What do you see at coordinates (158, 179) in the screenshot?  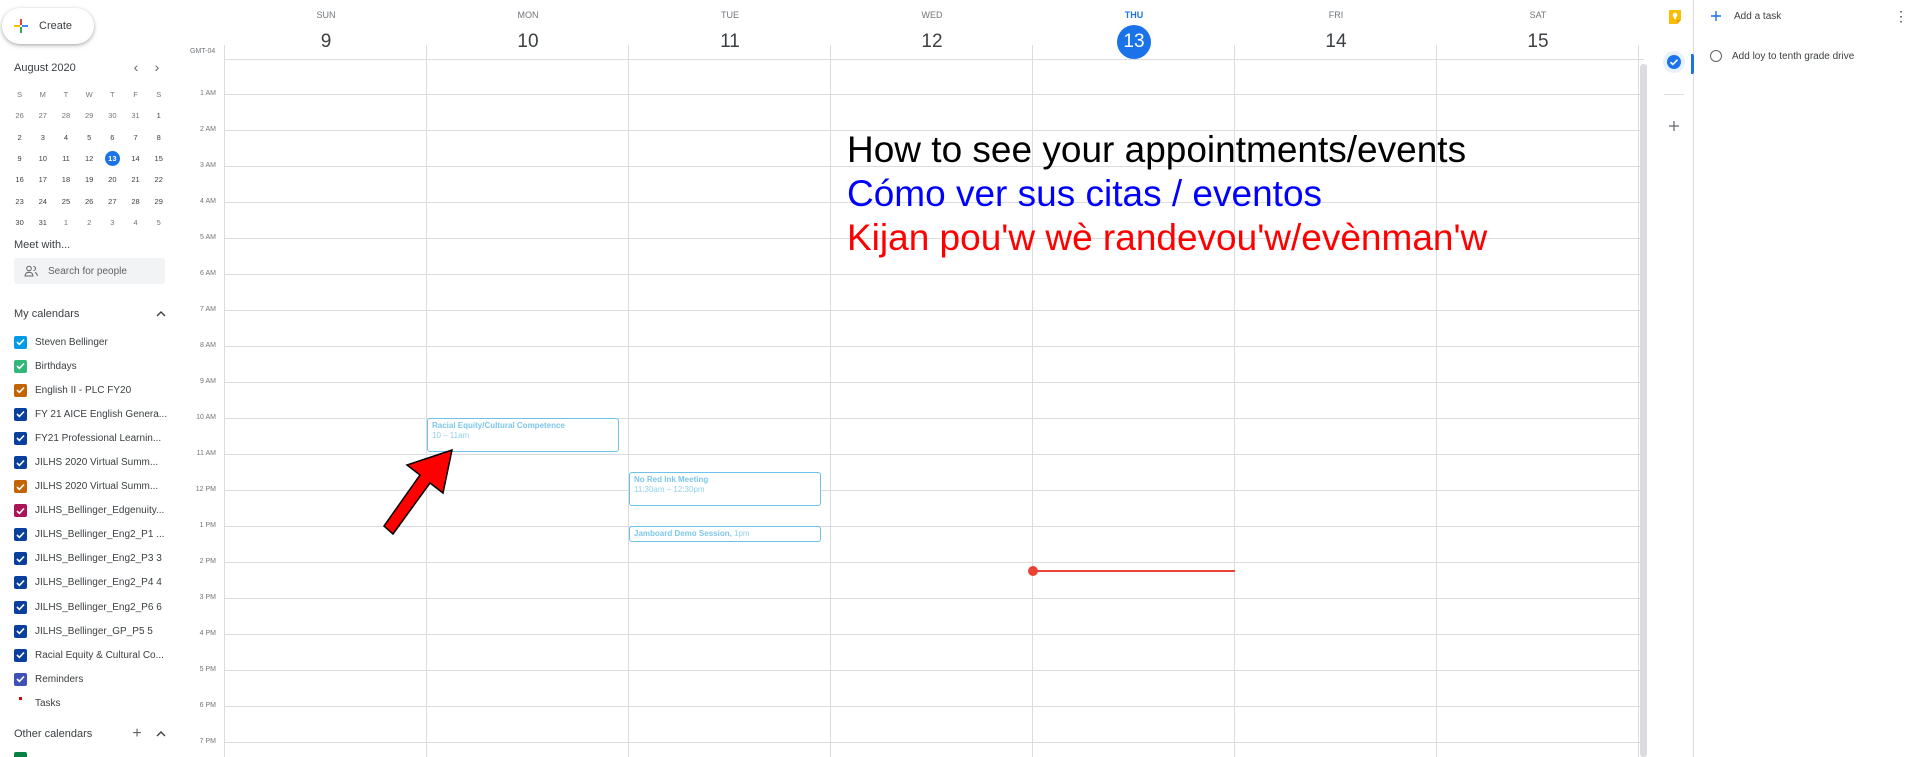 I see `mini-day: 22` at bounding box center [158, 179].